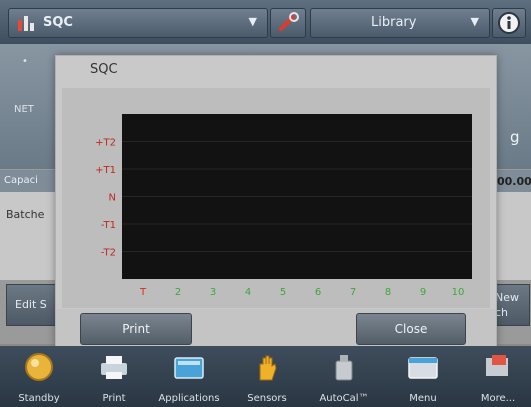 This screenshot has width=531, height=407. What do you see at coordinates (423, 398) in the screenshot?
I see `menu-label: Menu` at bounding box center [423, 398].